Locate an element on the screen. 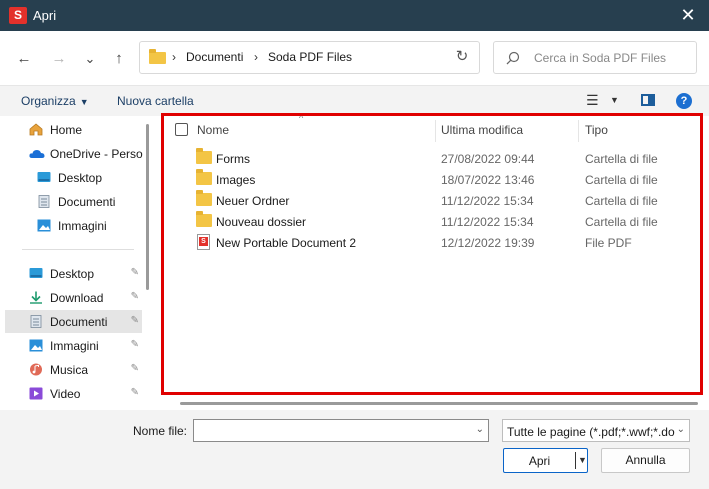 Image resolution: width=709 pixels, height=489 pixels. refresh-icon: ↻ is located at coordinates (462, 57).